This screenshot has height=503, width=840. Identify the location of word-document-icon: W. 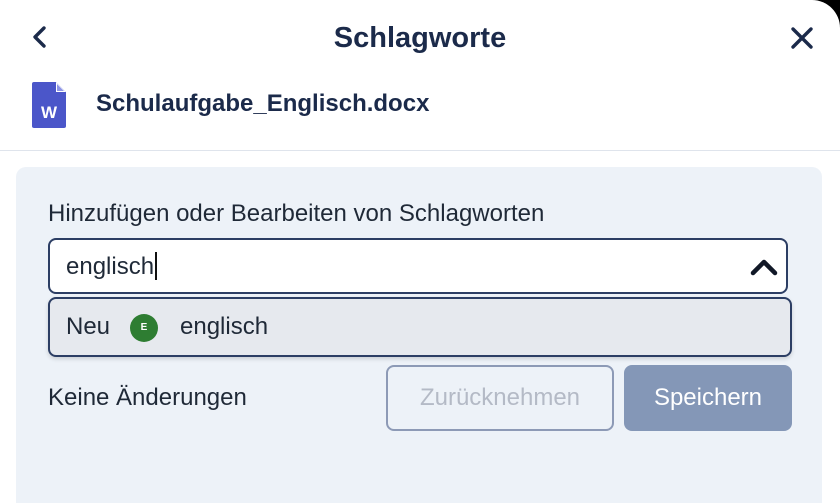
(49, 105).